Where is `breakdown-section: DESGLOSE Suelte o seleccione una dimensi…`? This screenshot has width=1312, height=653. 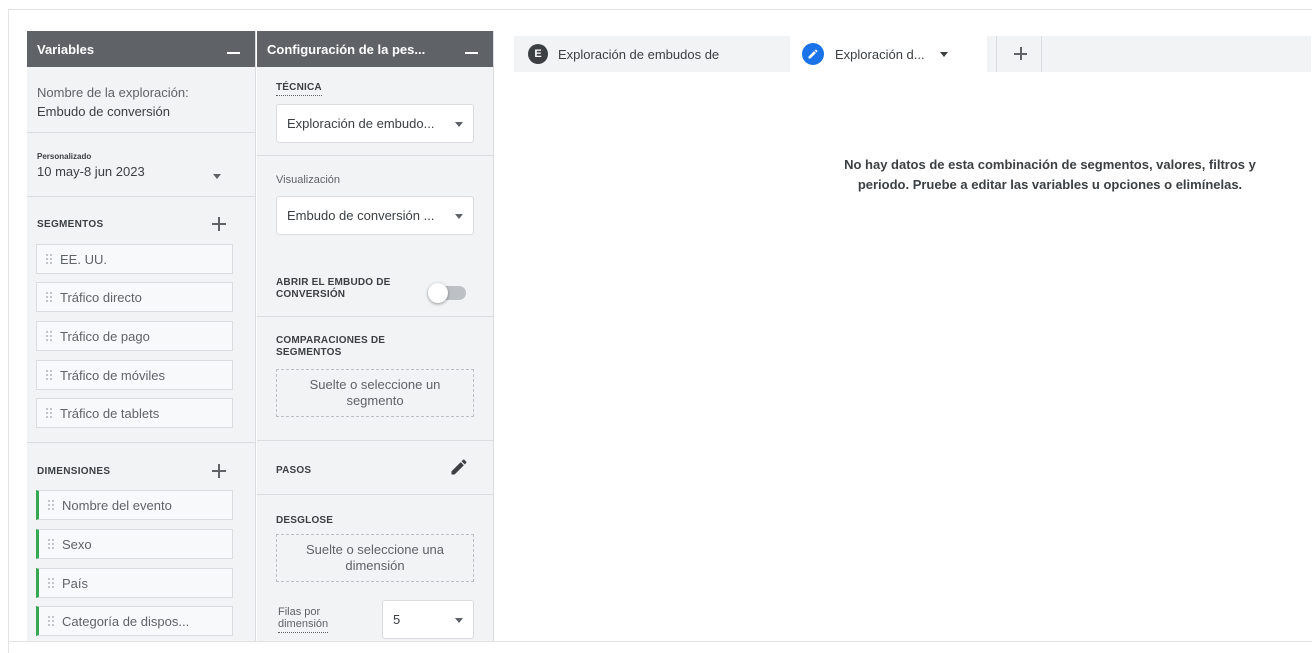
breakdown-section: DESGLOSE Suelte o seleccione una dimensi… is located at coordinates (375, 568).